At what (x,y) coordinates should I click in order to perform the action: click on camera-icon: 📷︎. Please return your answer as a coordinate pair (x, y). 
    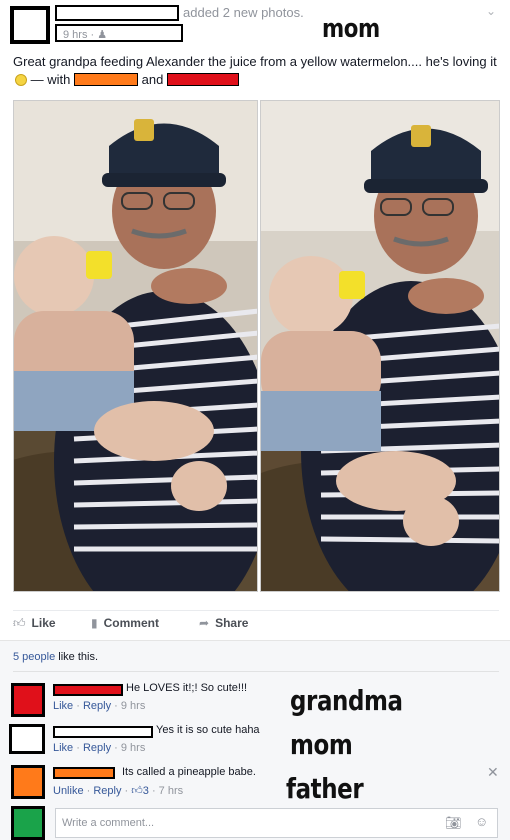
    Looking at the image, I should click on (453, 823).